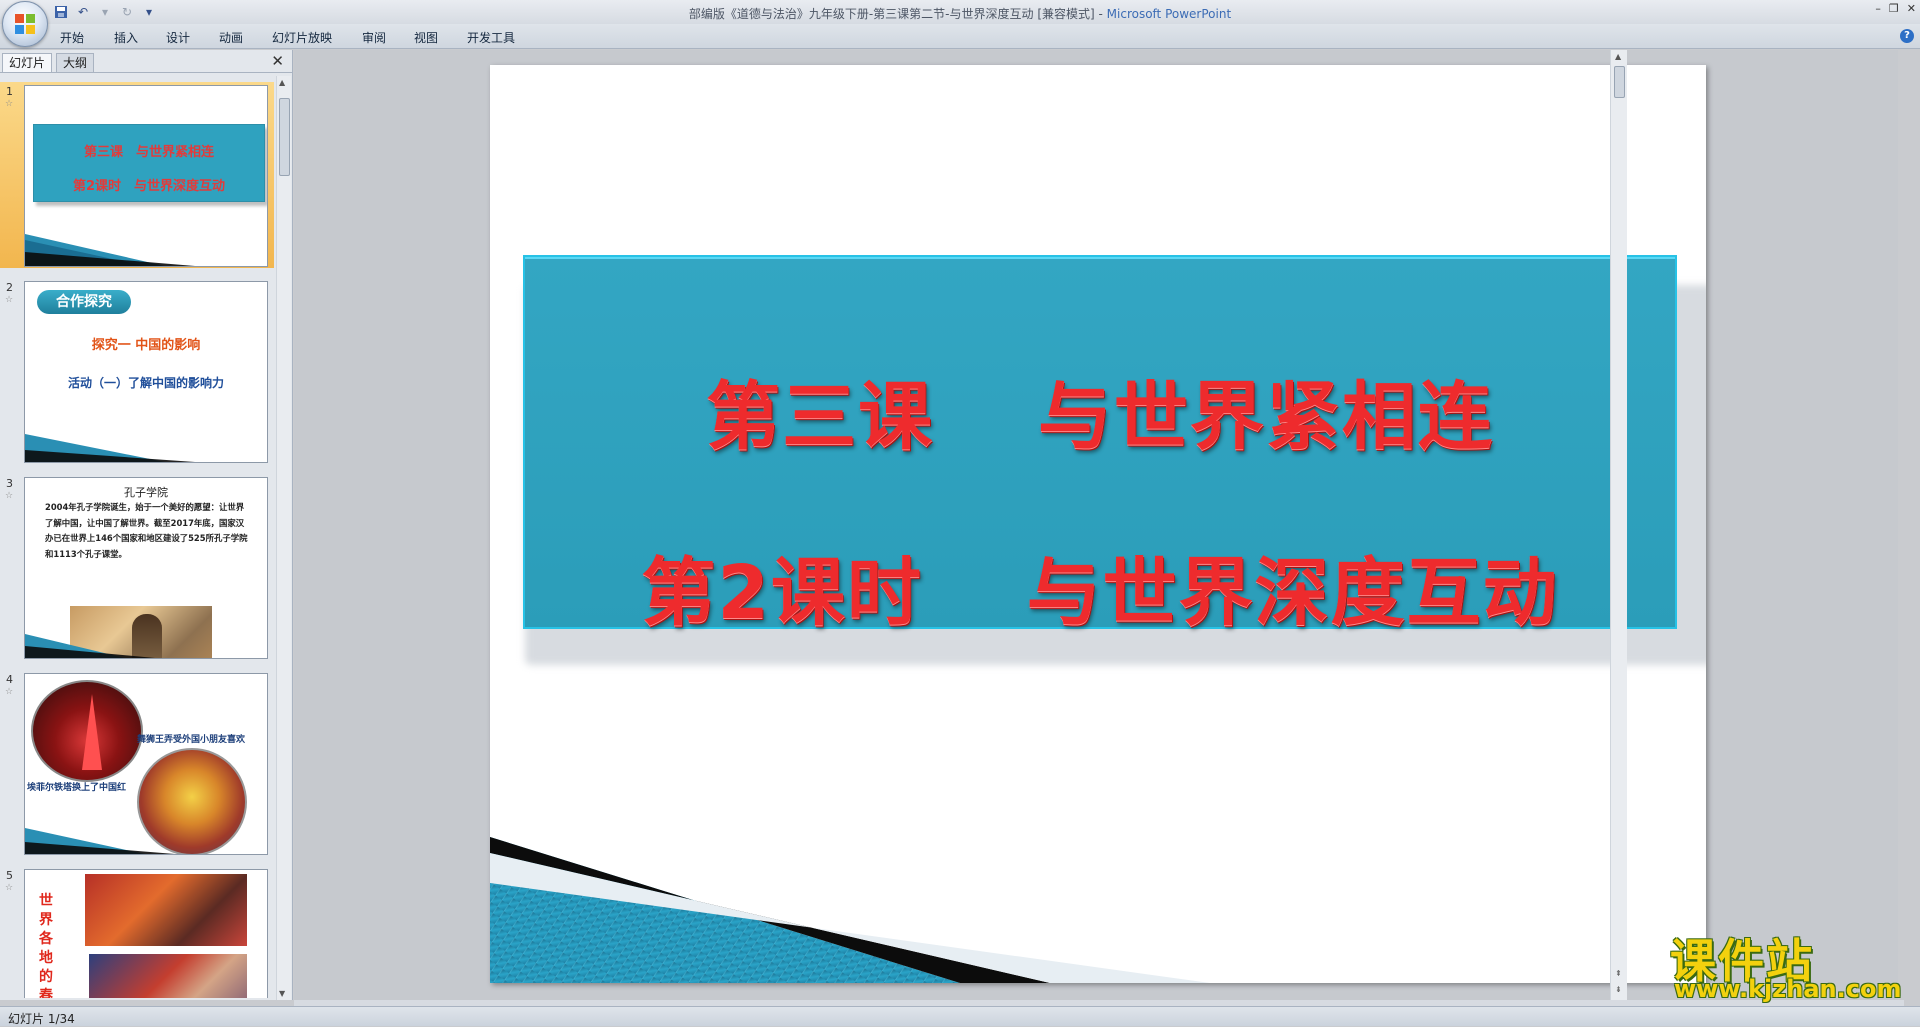 This screenshot has width=1920, height=1027. Describe the element at coordinates (146, 372) in the screenshot. I see `slide-thumbnail-2: 合作探究 探究一 中国的影响 活动（一）了解中国的影响力` at that location.